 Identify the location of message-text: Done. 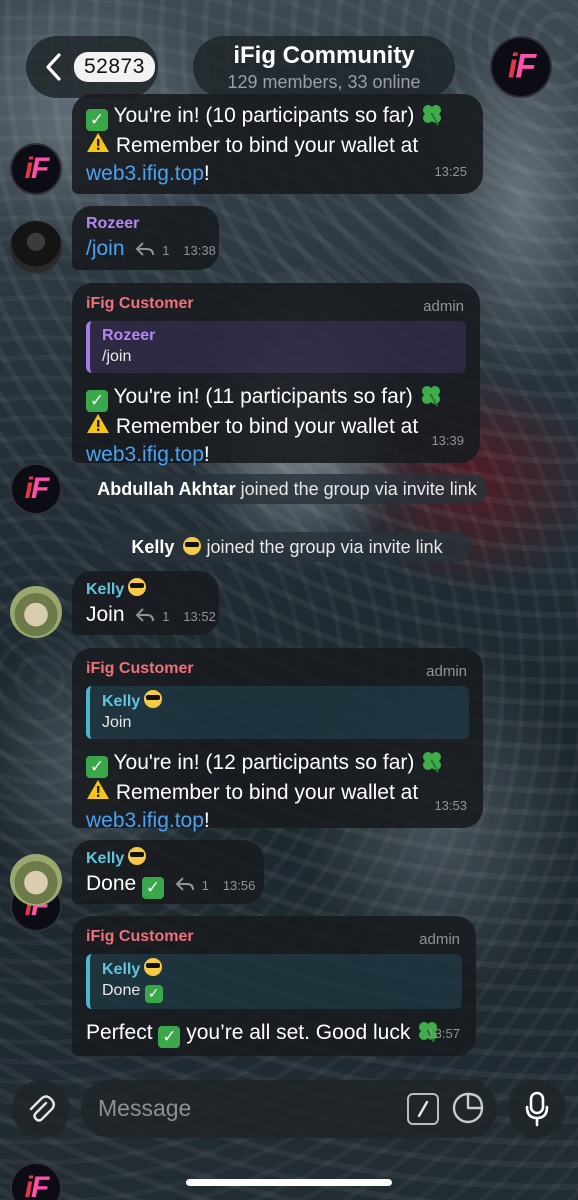
(111, 883).